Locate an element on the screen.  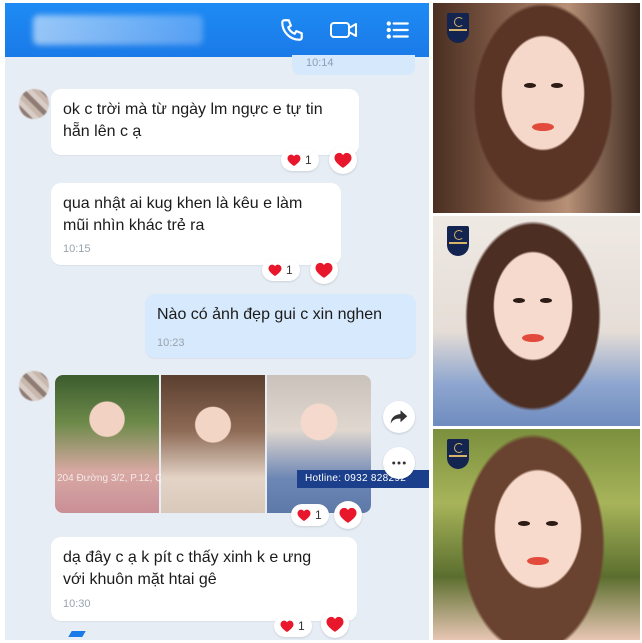
menu-list-icon is located at coordinates (398, 30).